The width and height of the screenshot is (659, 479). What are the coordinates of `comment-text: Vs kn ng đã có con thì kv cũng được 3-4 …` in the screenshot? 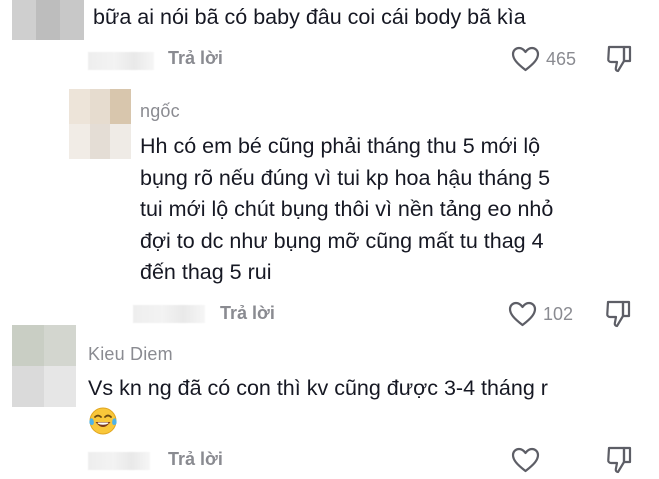 It's located at (318, 388).